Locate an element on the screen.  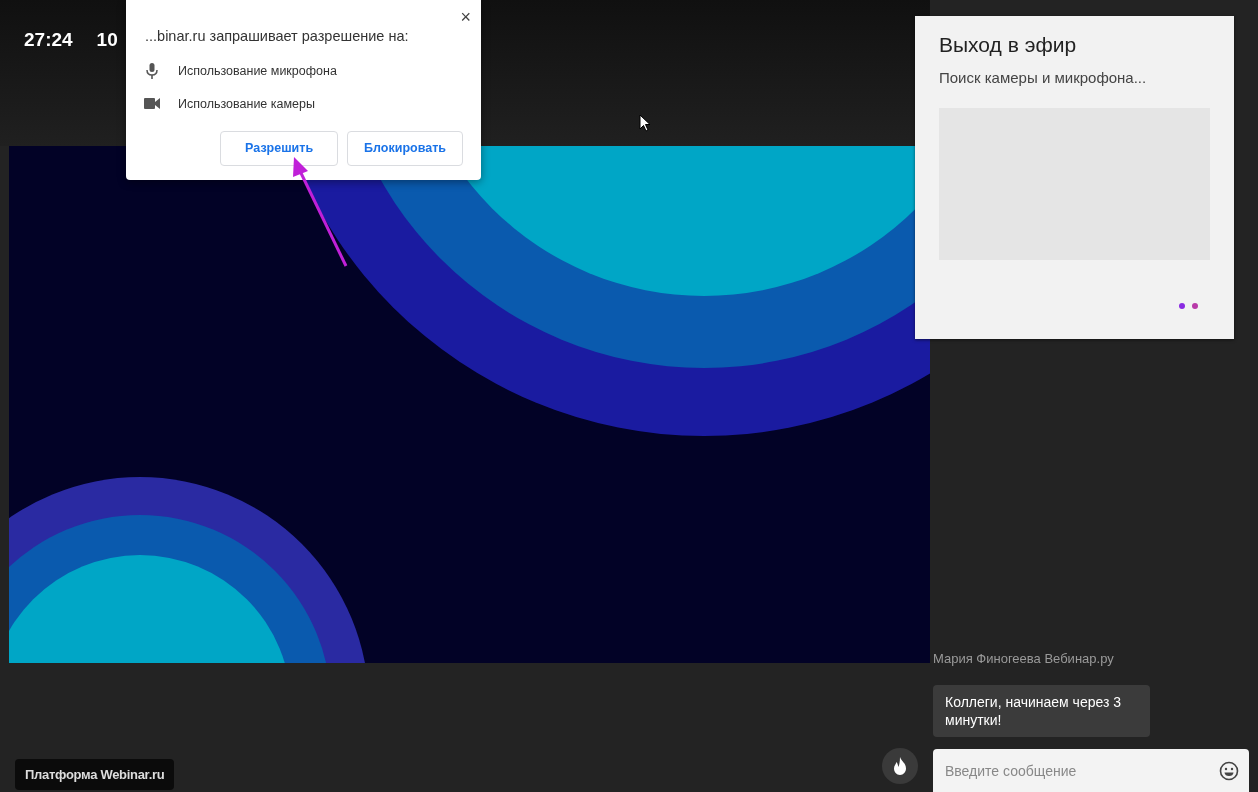
message-author: Мария Финогеева Вебинар.ру is located at coordinates (1024, 659).